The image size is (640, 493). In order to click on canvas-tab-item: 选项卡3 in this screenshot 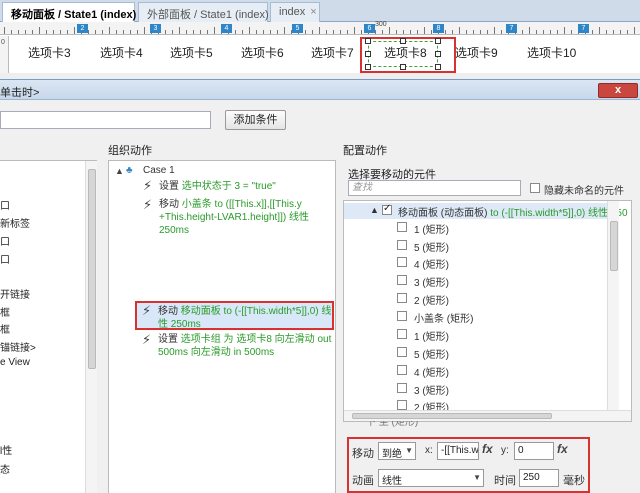, I will do `click(49, 52)`.